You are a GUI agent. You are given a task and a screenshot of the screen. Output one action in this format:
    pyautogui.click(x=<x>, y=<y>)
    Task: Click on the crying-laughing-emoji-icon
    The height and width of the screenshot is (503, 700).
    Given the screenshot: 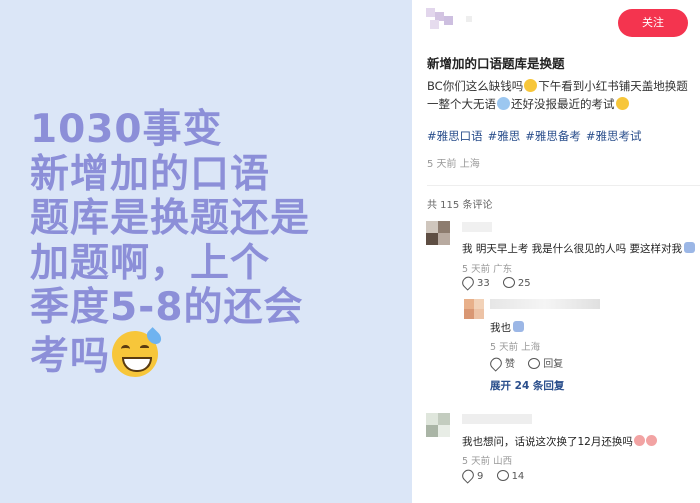 What is the action you would take?
    pyautogui.click(x=531, y=85)
    